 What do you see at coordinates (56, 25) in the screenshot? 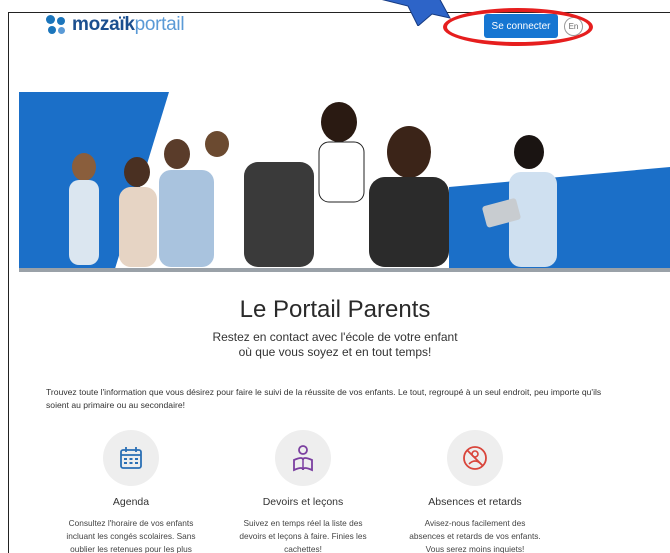
I see `logo-mark-icon` at bounding box center [56, 25].